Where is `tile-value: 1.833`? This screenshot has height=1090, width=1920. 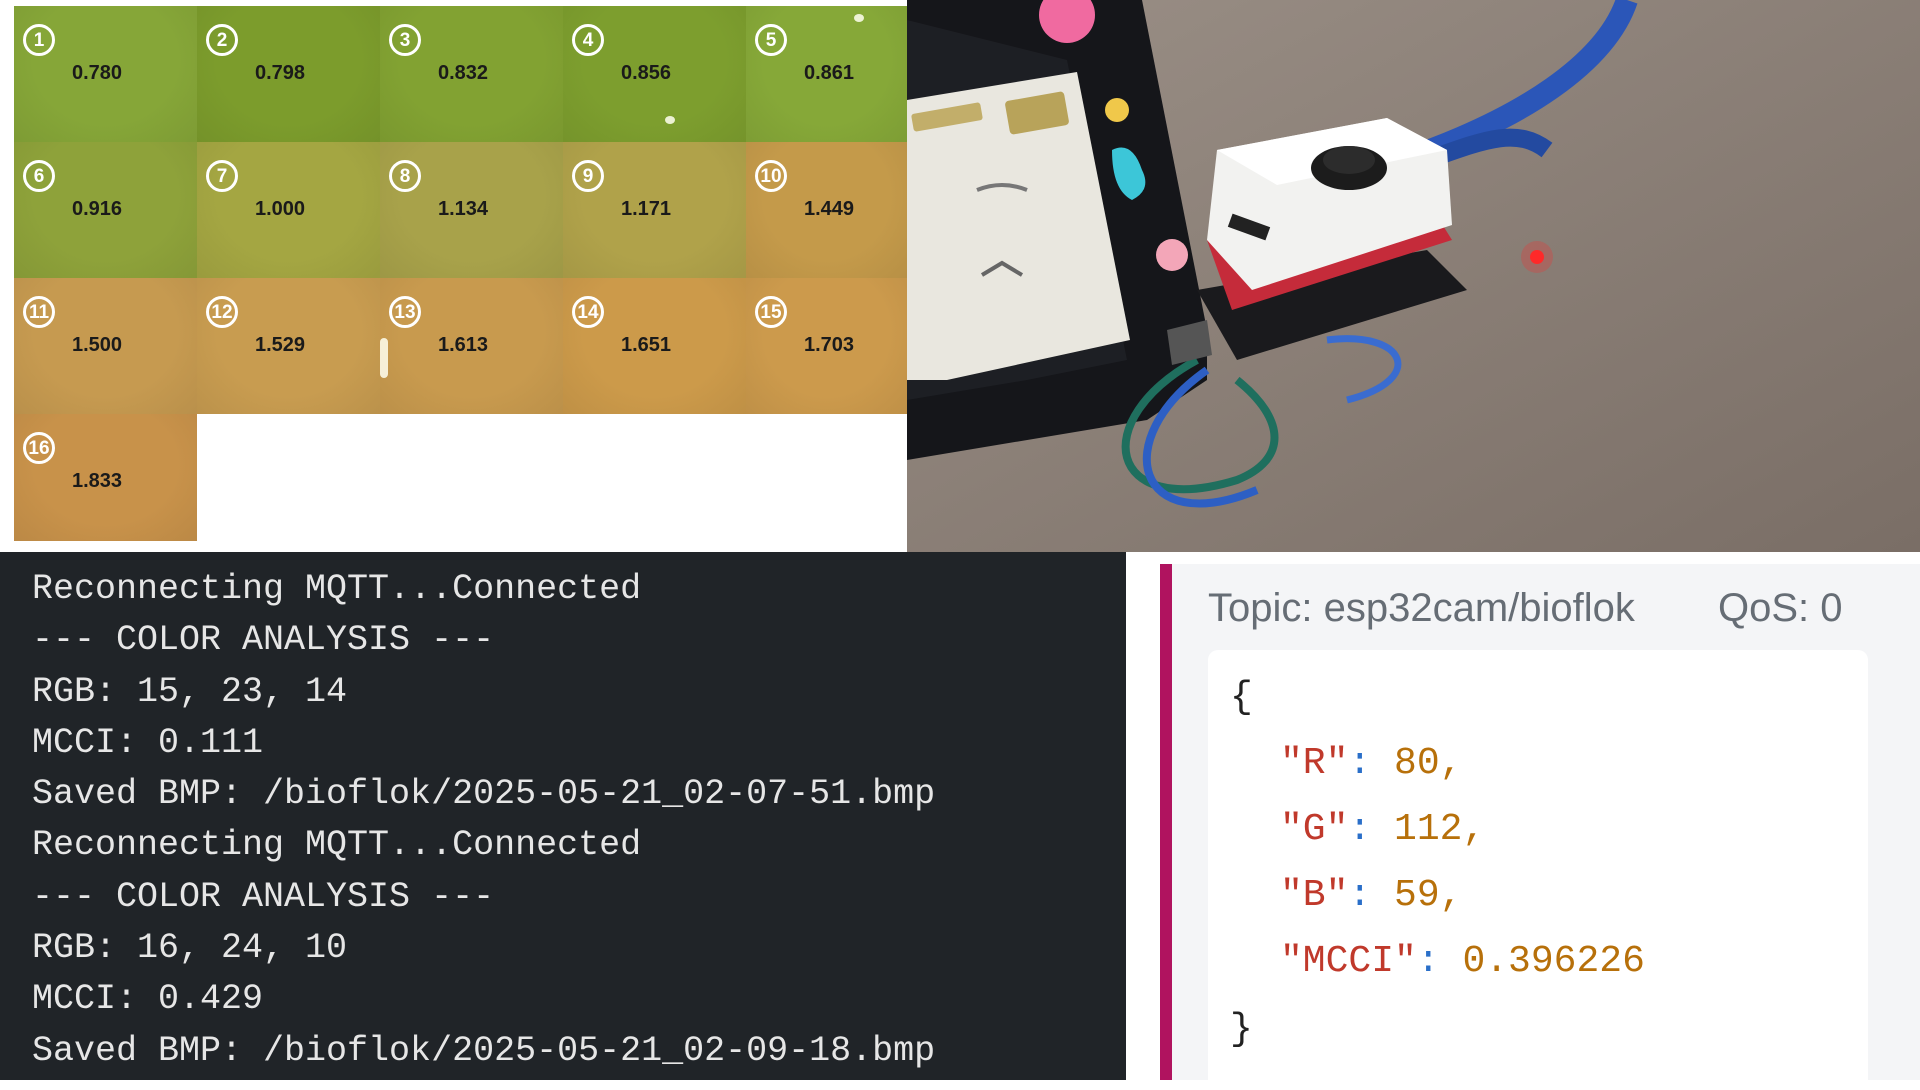
tile-value: 1.833 is located at coordinates (97, 481).